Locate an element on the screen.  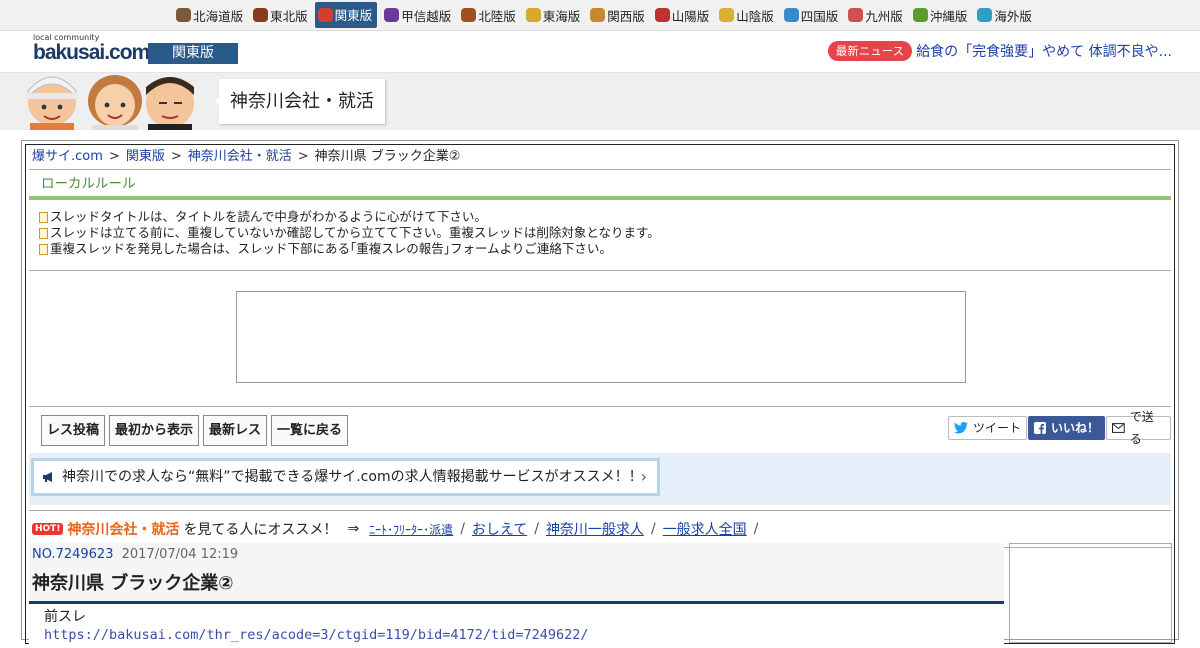
region-tab: 関東版 is located at coordinates (346, 15).